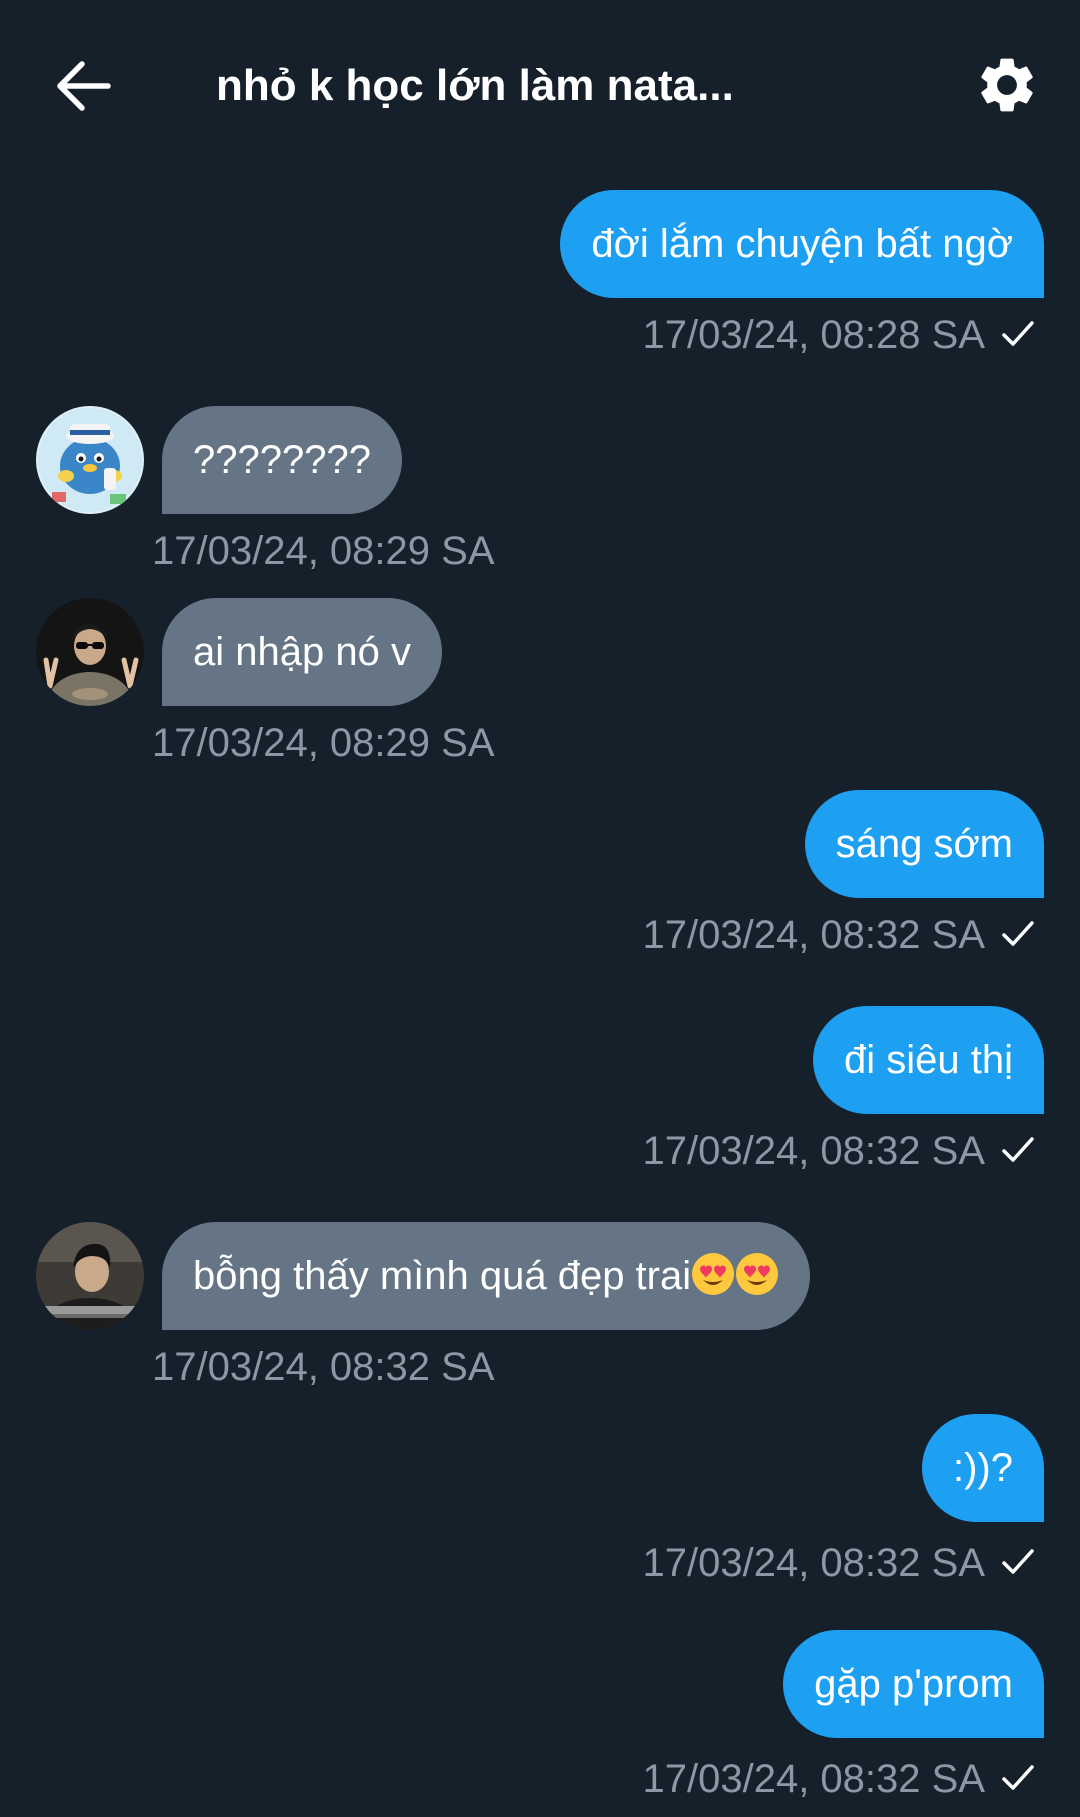 This screenshot has width=1080, height=1817. I want to click on incoming-message-bubble: bỗng thấy mình quá đẹp trai, so click(486, 1276).